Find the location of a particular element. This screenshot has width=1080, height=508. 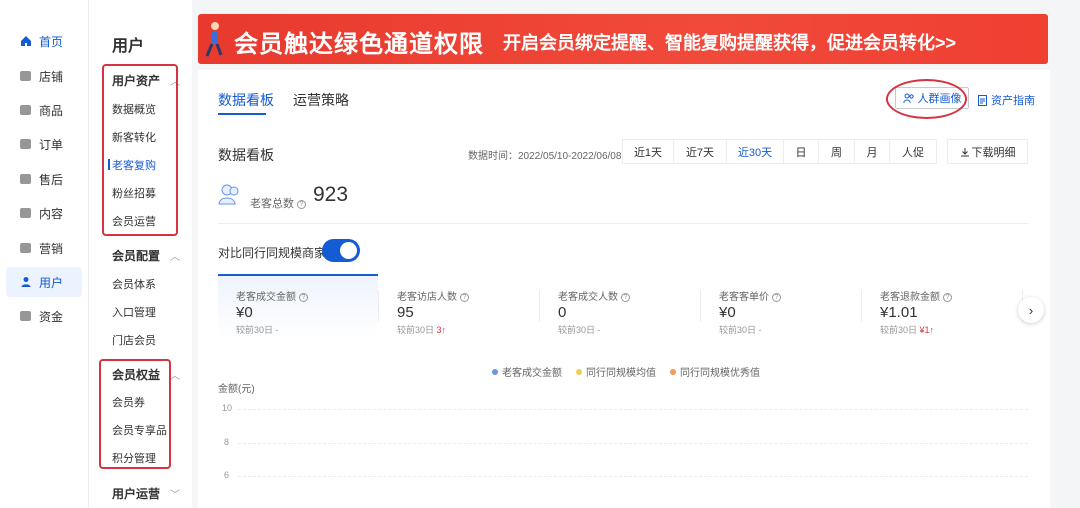

metric-compare-2: 较前30日 - is located at coordinates (579, 329).